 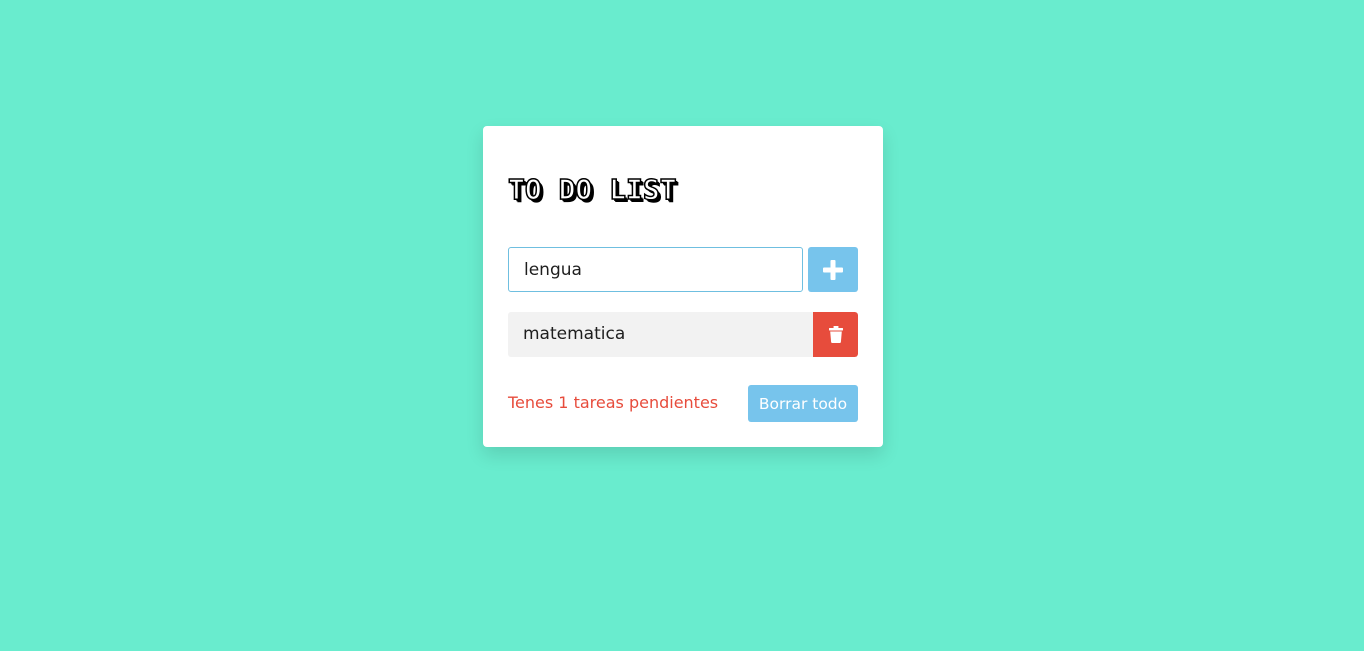 What do you see at coordinates (655, 269) in the screenshot?
I see `task-input` at bounding box center [655, 269].